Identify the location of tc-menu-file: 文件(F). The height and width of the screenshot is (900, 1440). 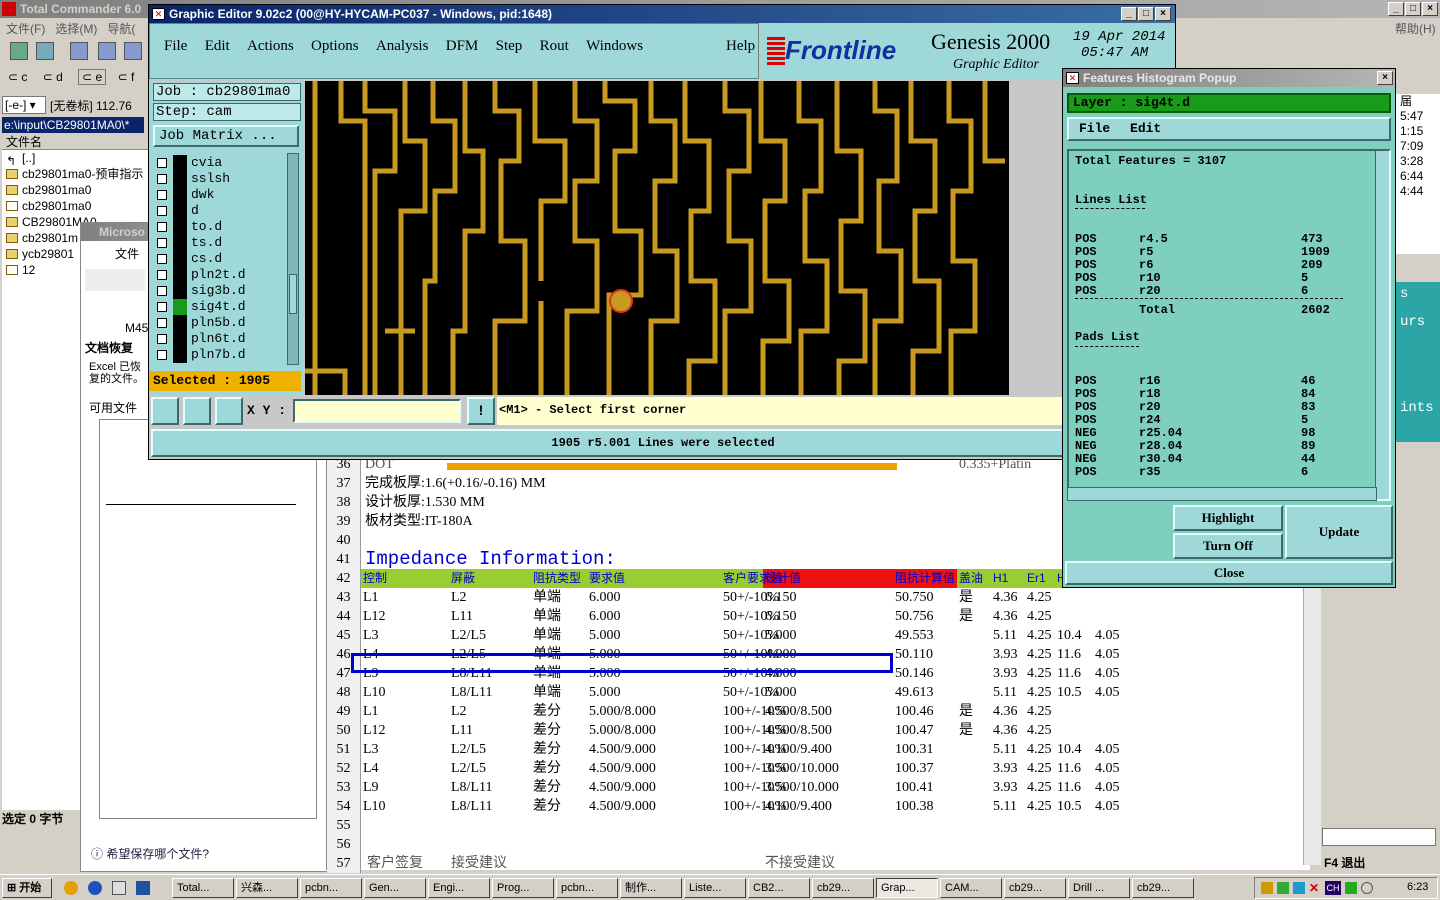
(25, 29).